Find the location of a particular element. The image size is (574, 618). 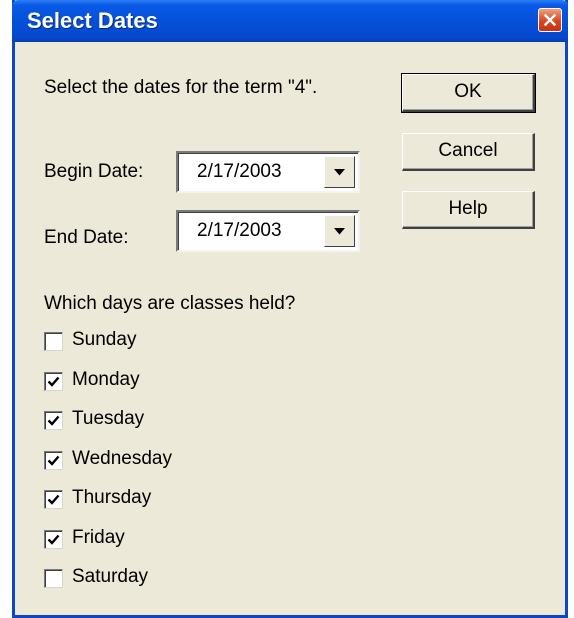

end-date-dropdown-button is located at coordinates (339, 231).